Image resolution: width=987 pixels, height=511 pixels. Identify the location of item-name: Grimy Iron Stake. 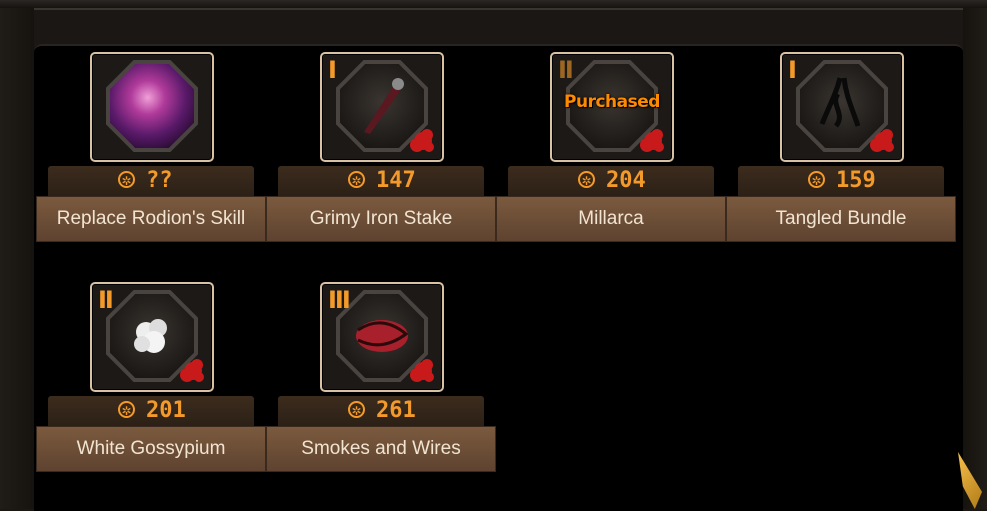
(381, 219).